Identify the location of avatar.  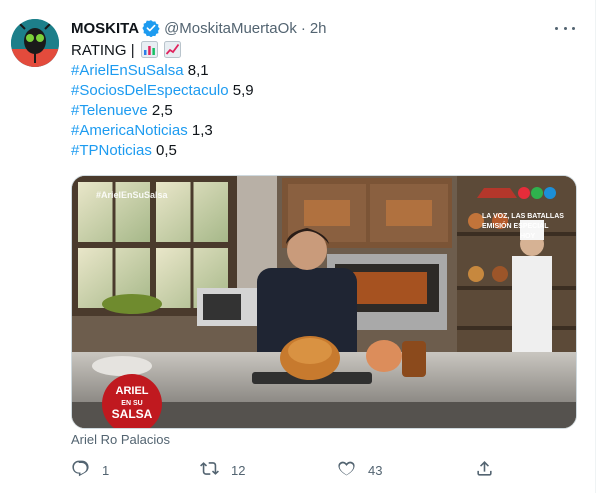
(35, 43).